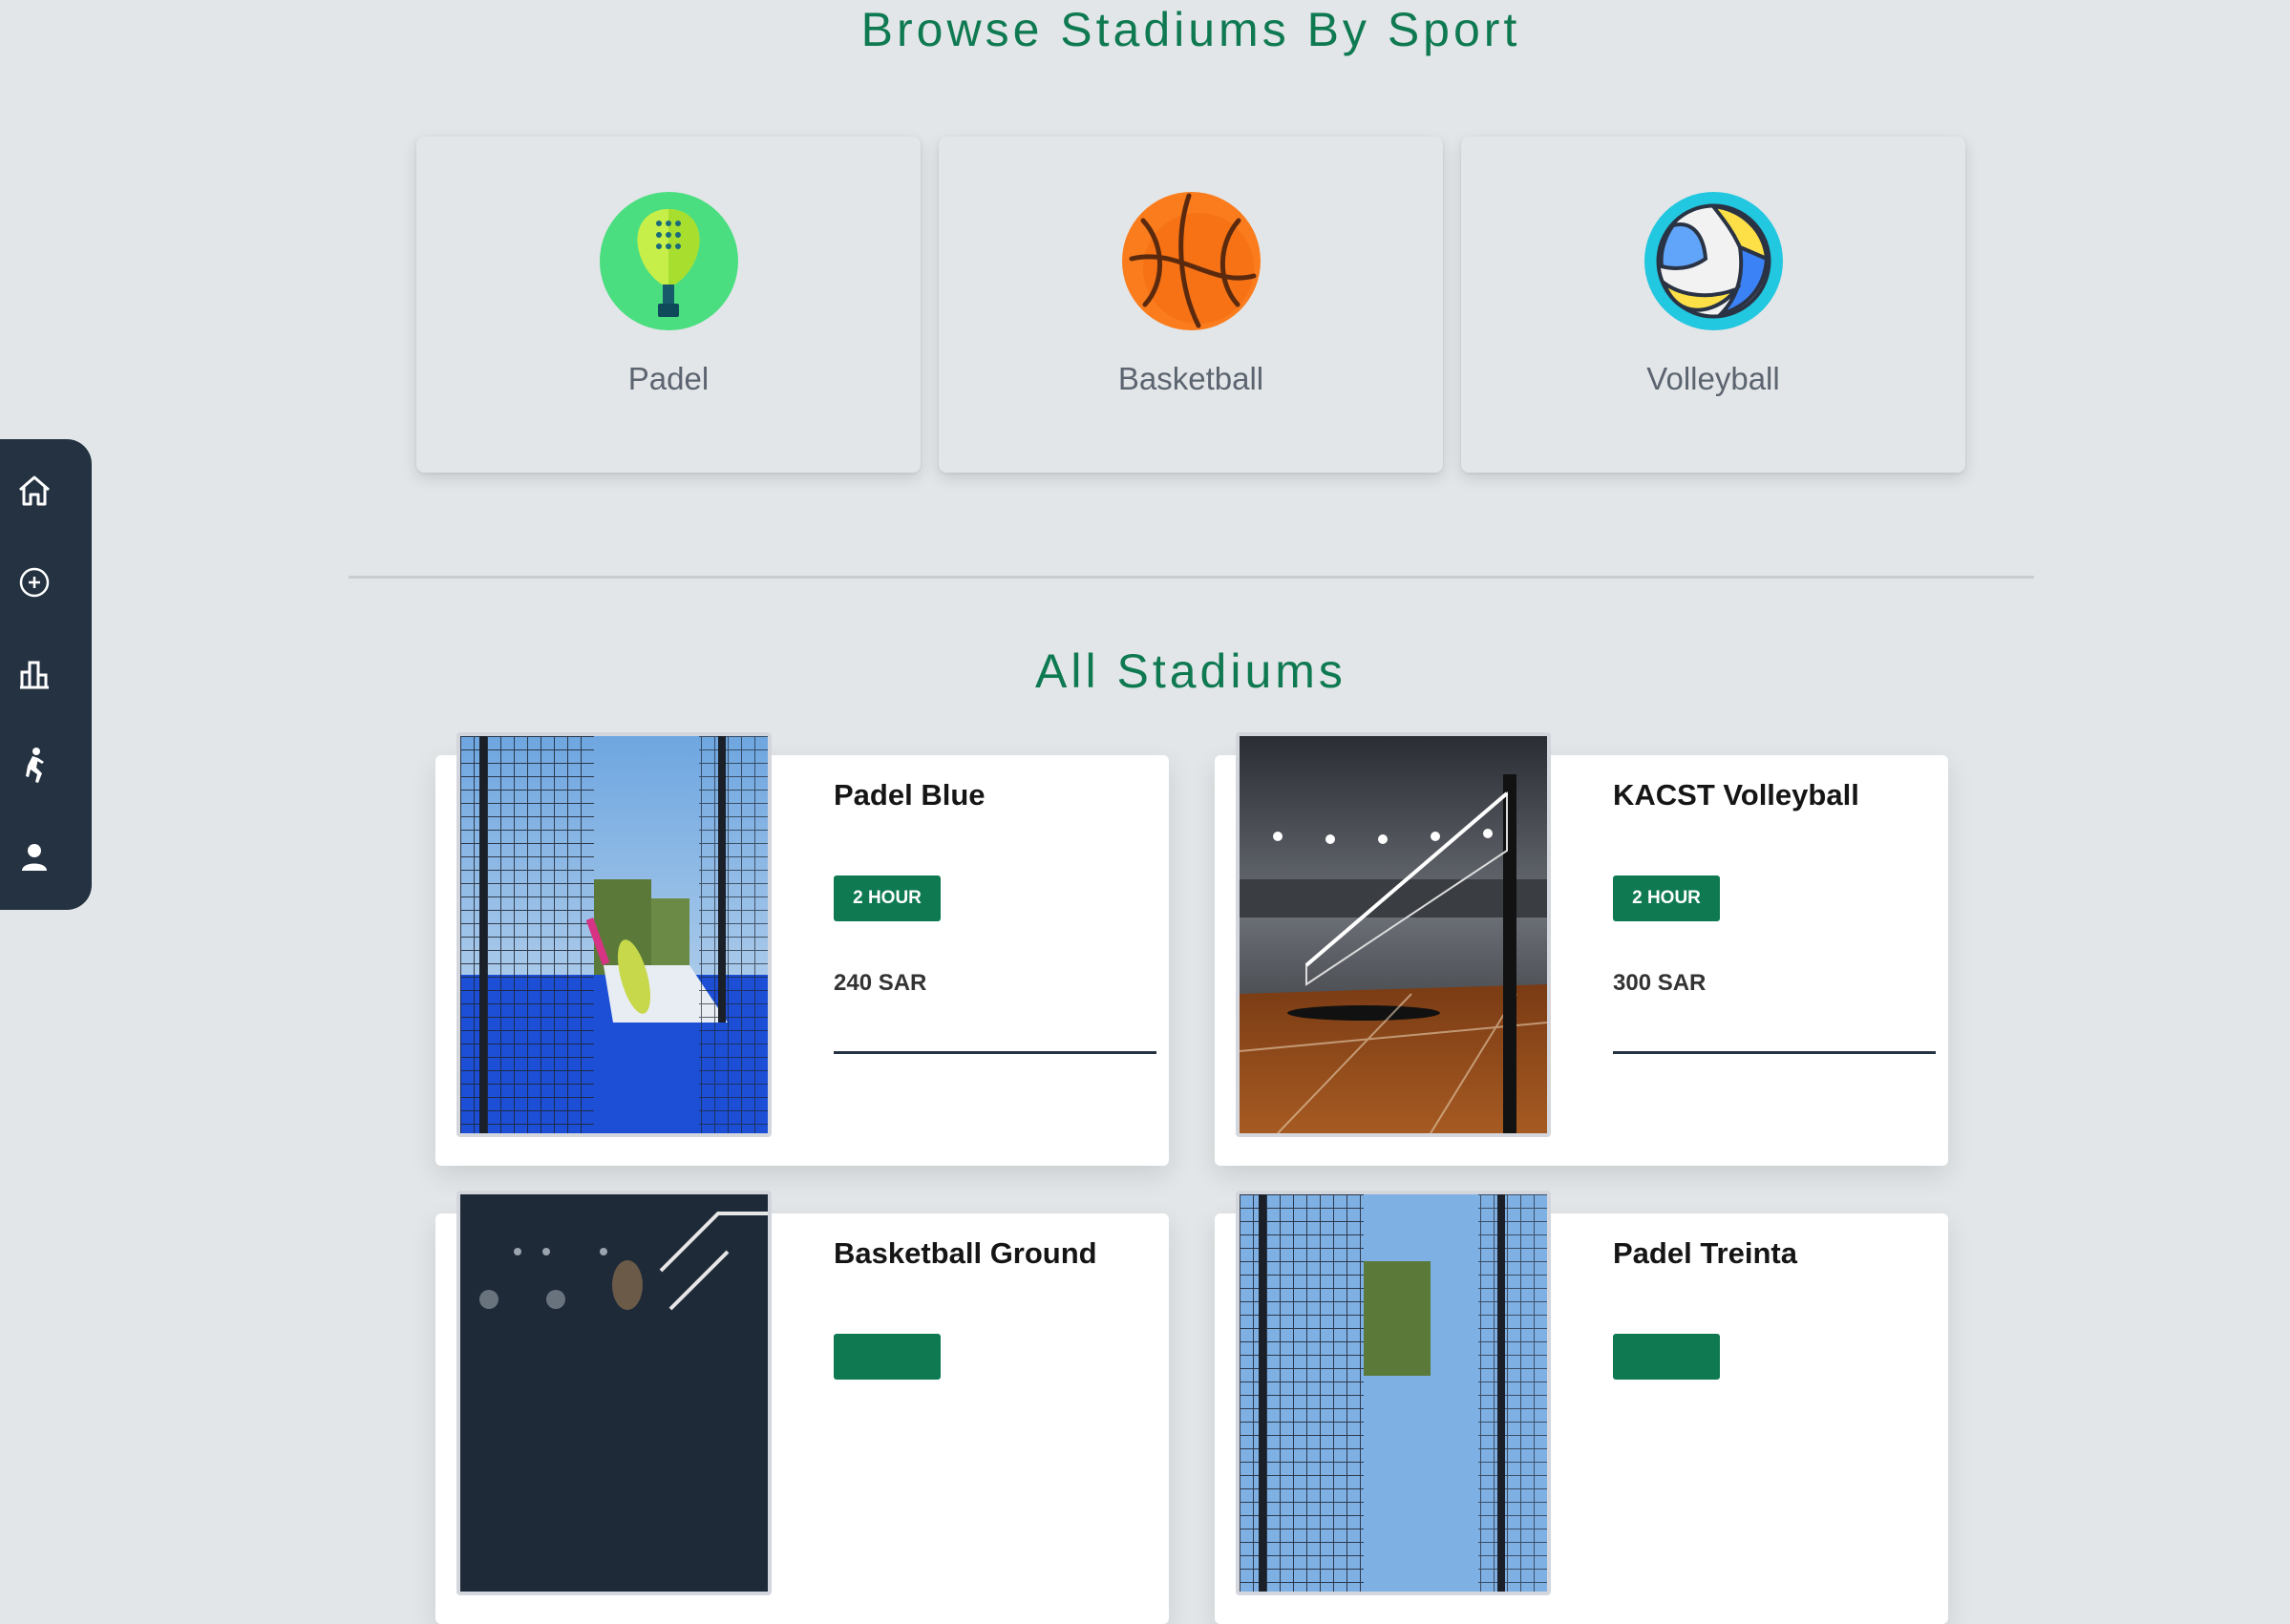 Image resolution: width=2290 pixels, height=1624 pixels. What do you see at coordinates (668, 378) in the screenshot?
I see `sport-label: Padel` at bounding box center [668, 378].